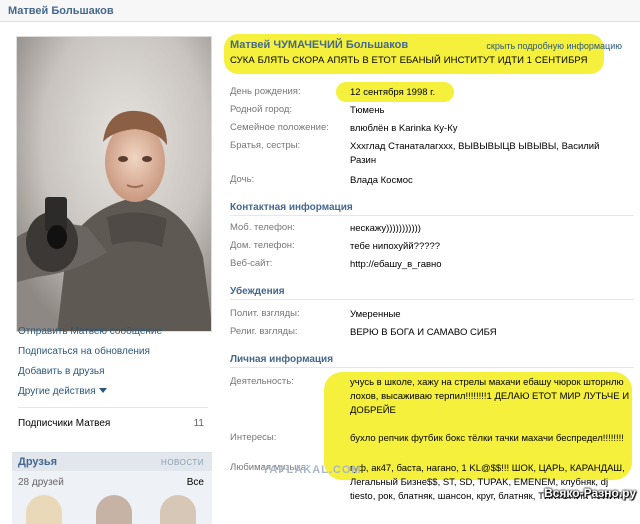 This screenshot has width=640, height=524. What do you see at coordinates (291, 207) in the screenshot?
I see `section-title: Контактная информация` at bounding box center [291, 207].